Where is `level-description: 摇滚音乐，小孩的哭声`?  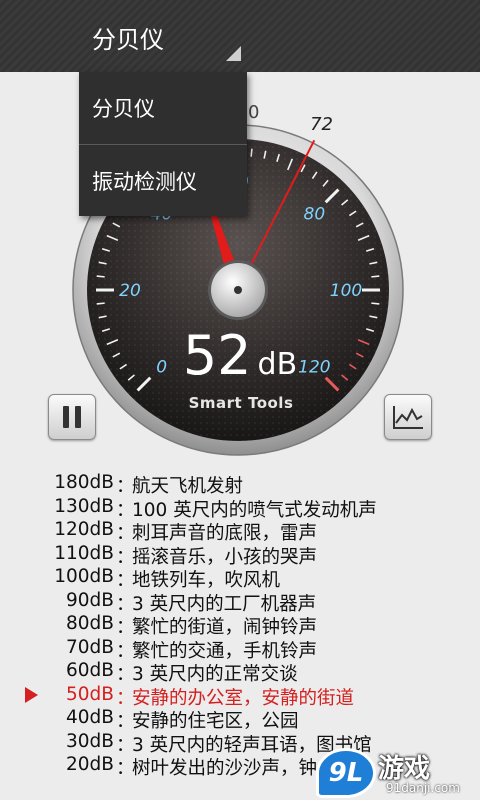
level-description: 摇滚音乐，小孩的哭声 is located at coordinates (225, 557).